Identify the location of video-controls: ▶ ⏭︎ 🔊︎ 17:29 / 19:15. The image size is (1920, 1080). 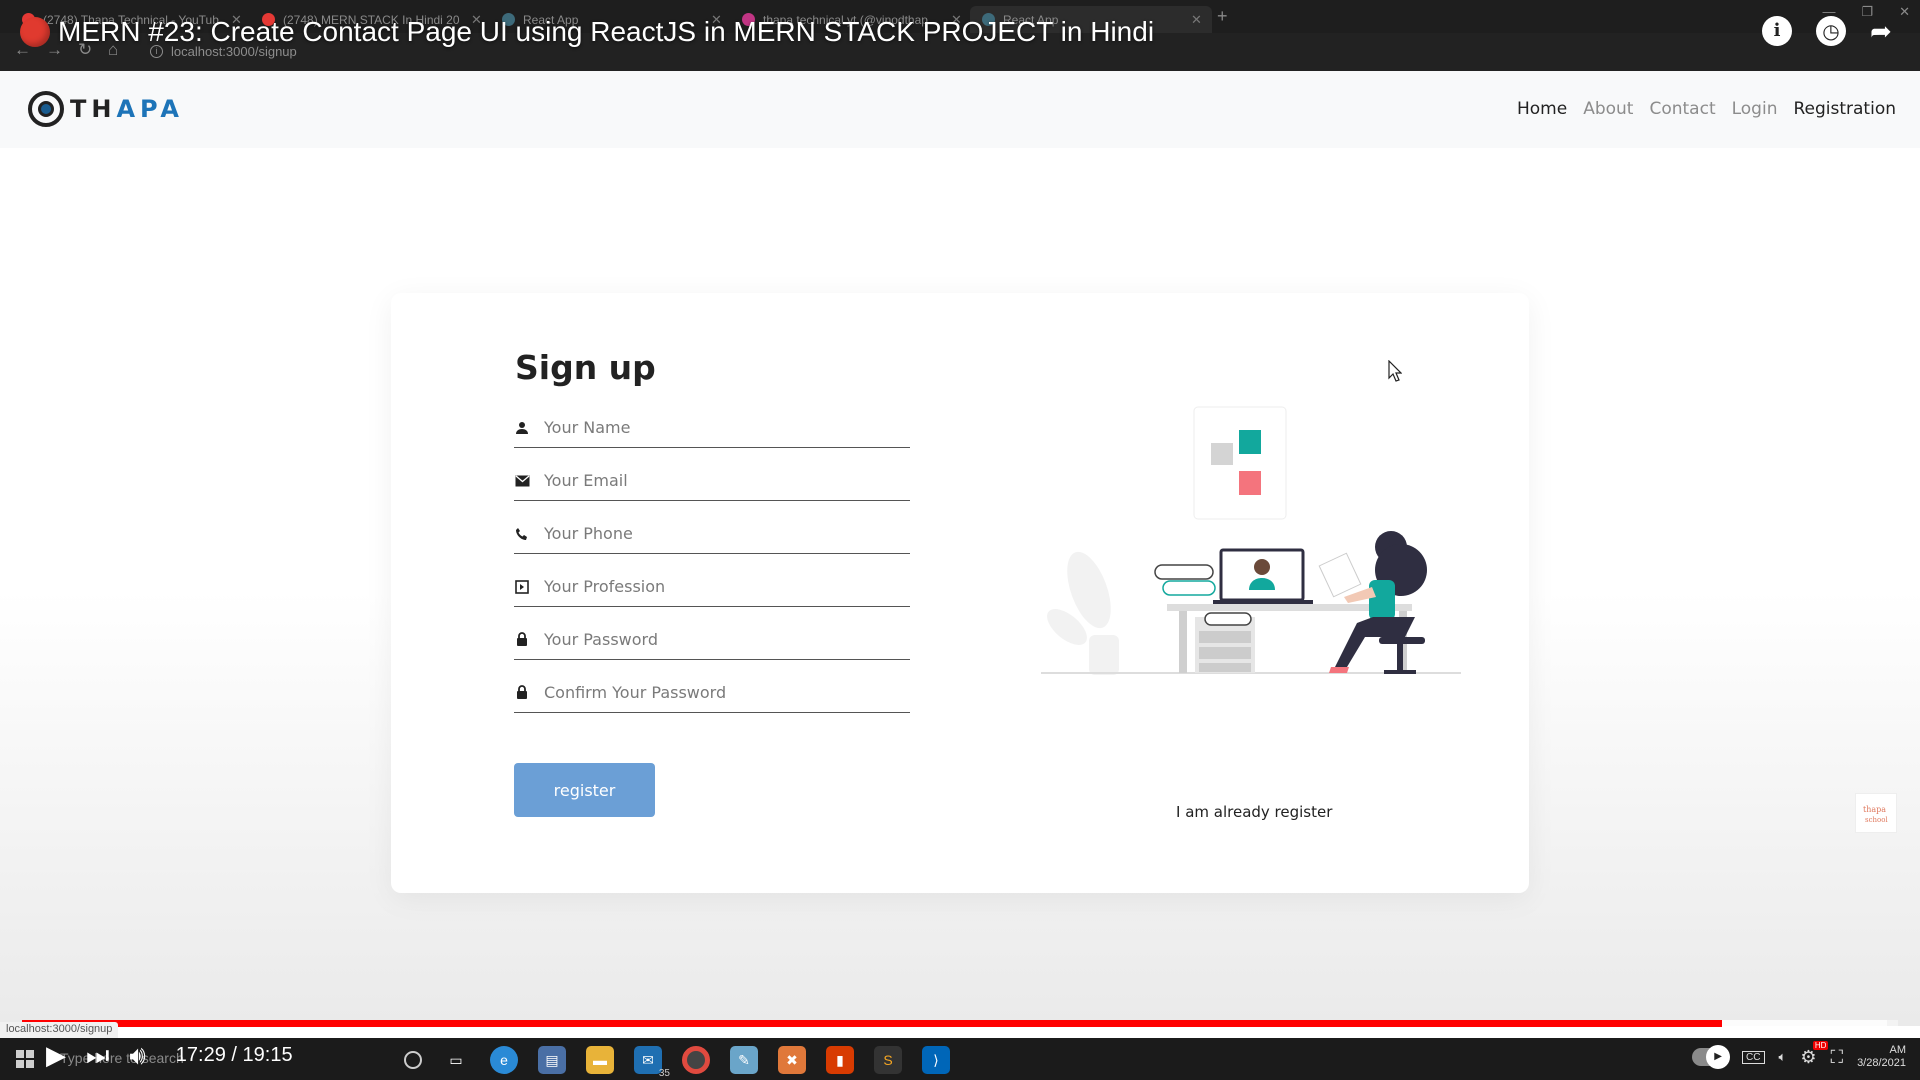
(169, 1055).